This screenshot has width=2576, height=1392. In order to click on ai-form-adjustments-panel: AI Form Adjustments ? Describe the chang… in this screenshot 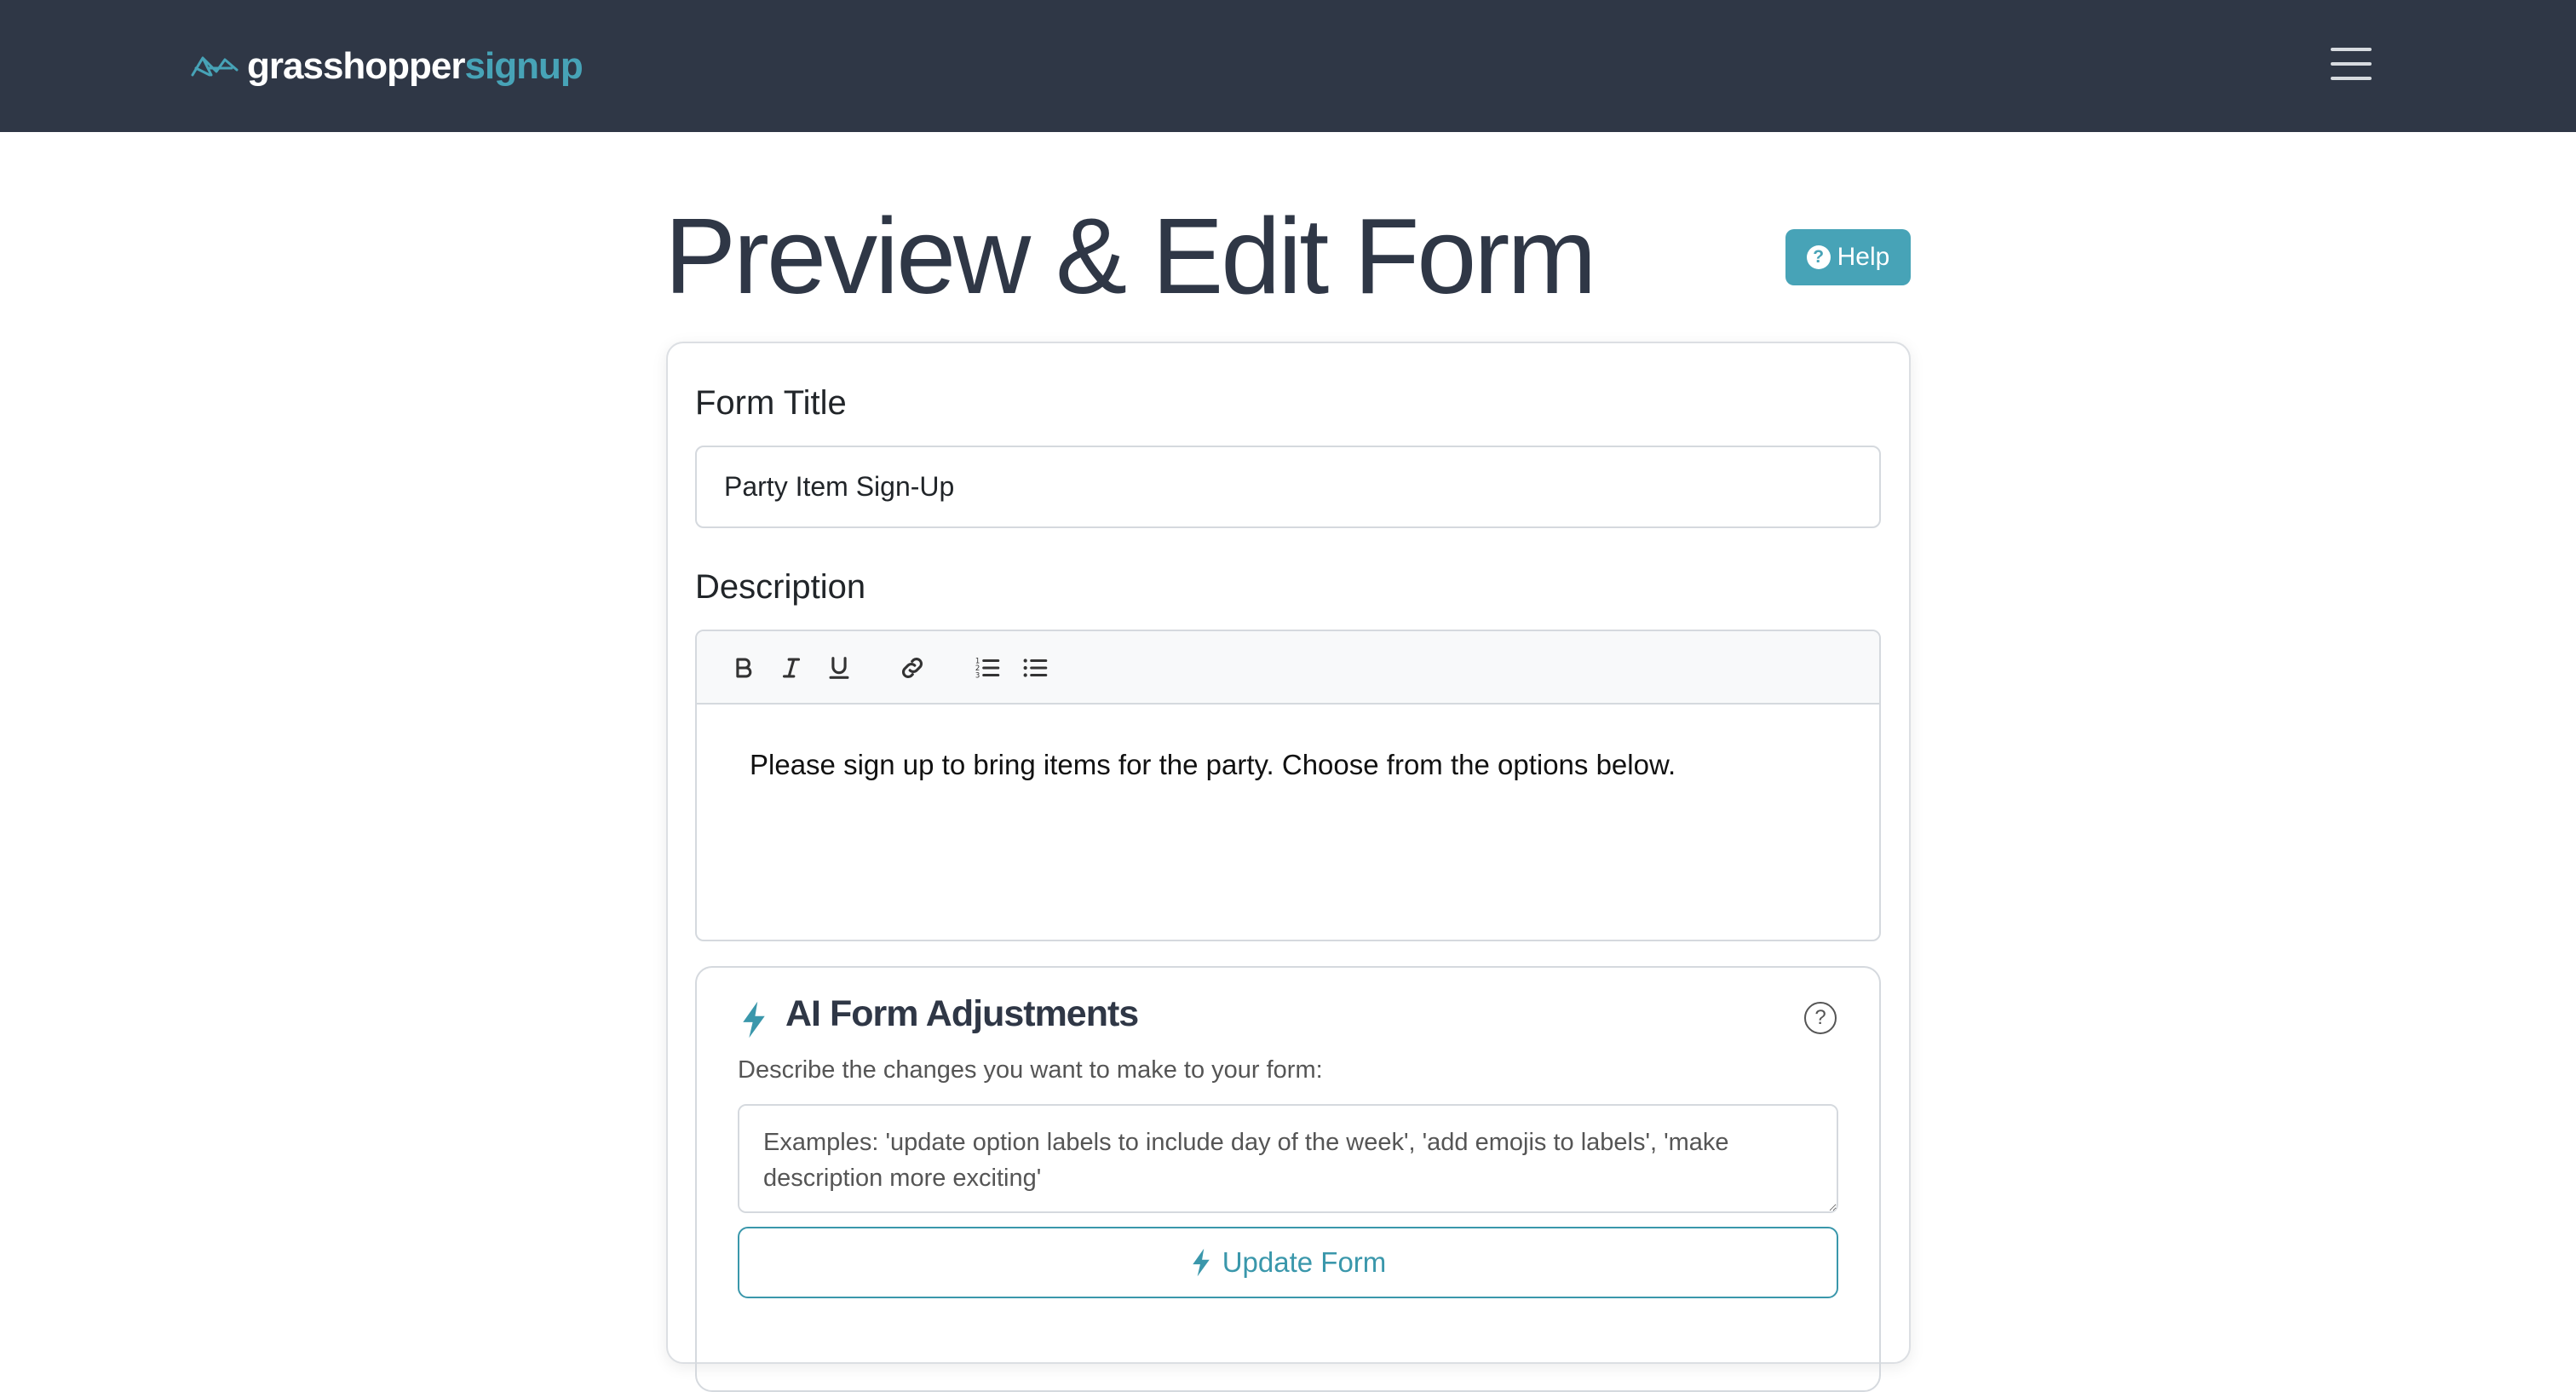, I will do `click(1288, 1179)`.